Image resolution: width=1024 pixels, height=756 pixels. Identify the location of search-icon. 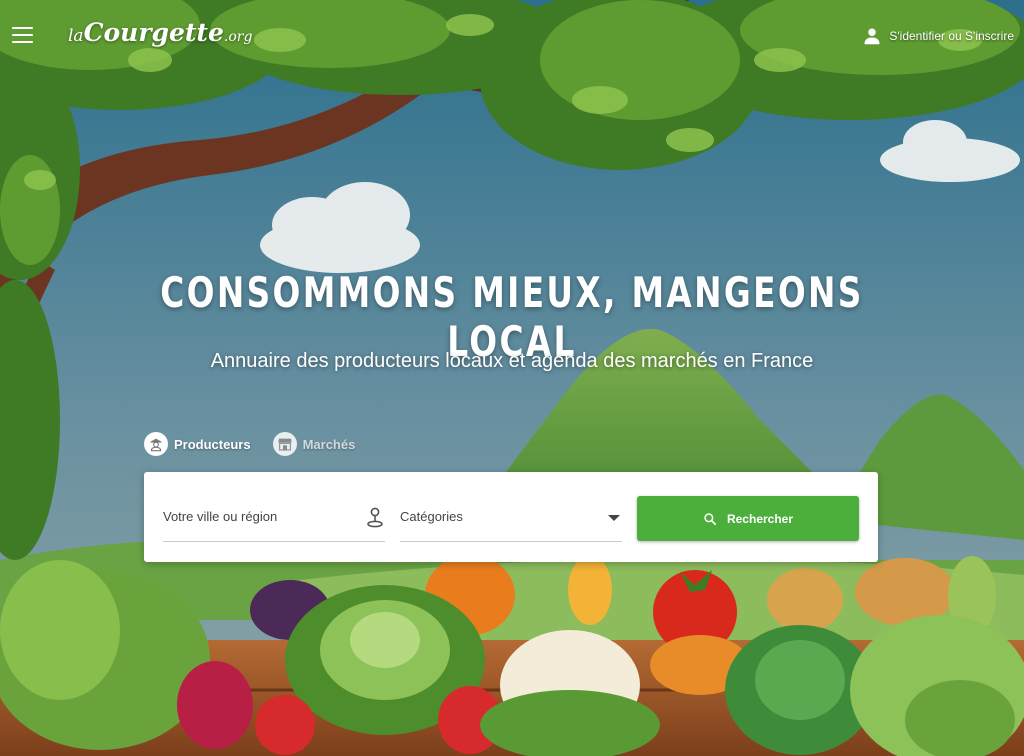
(710, 518).